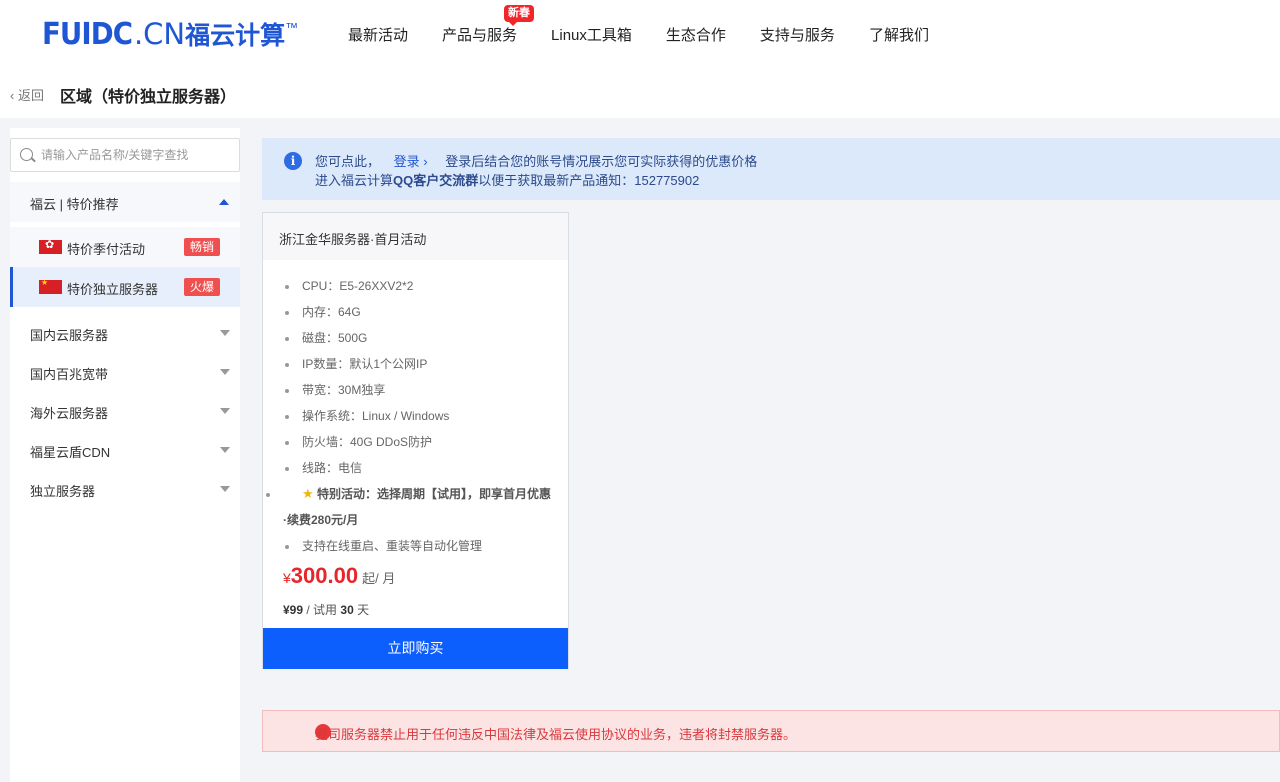 The height and width of the screenshot is (782, 1280). I want to click on sidebar-item-overseas-cloud: 海外云服务器, so click(125, 410).